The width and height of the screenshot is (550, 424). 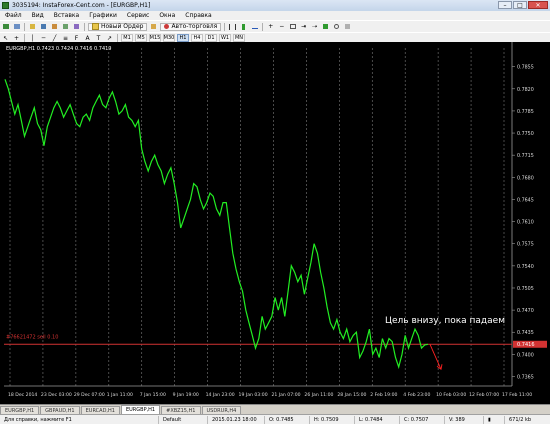 What do you see at coordinates (167, 15) in the screenshot?
I see `menu-window: Окна` at bounding box center [167, 15].